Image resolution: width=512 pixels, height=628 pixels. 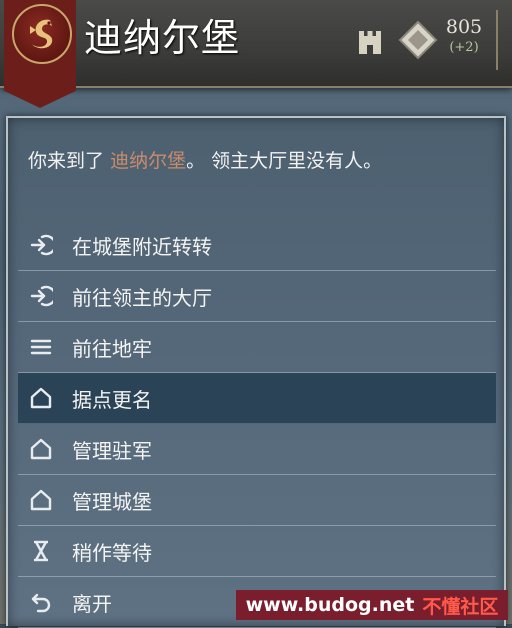 I want to click on settlement-title: 迪纳尔堡, so click(x=162, y=38).